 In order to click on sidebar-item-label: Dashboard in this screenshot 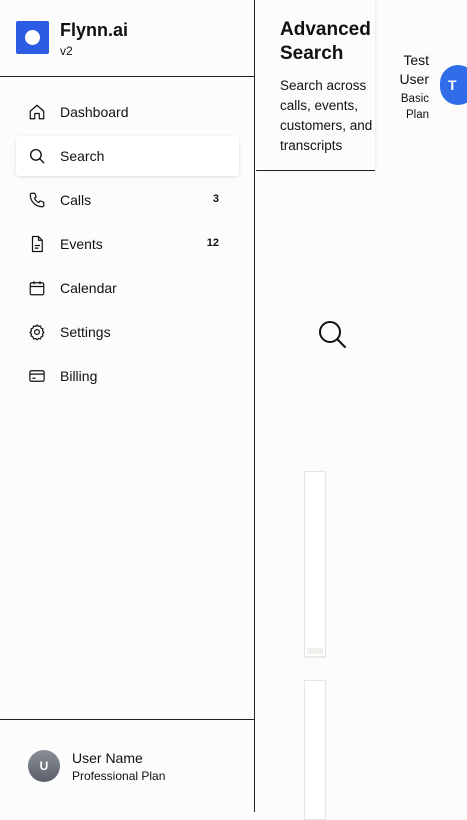, I will do `click(94, 112)`.